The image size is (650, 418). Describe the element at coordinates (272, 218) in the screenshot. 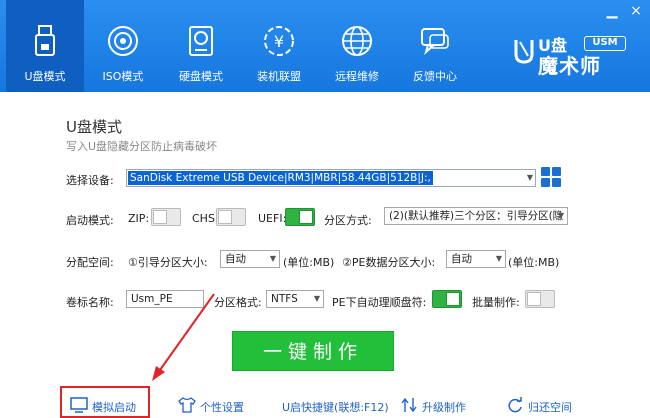

I see `uefi-label: UEFI:` at that location.